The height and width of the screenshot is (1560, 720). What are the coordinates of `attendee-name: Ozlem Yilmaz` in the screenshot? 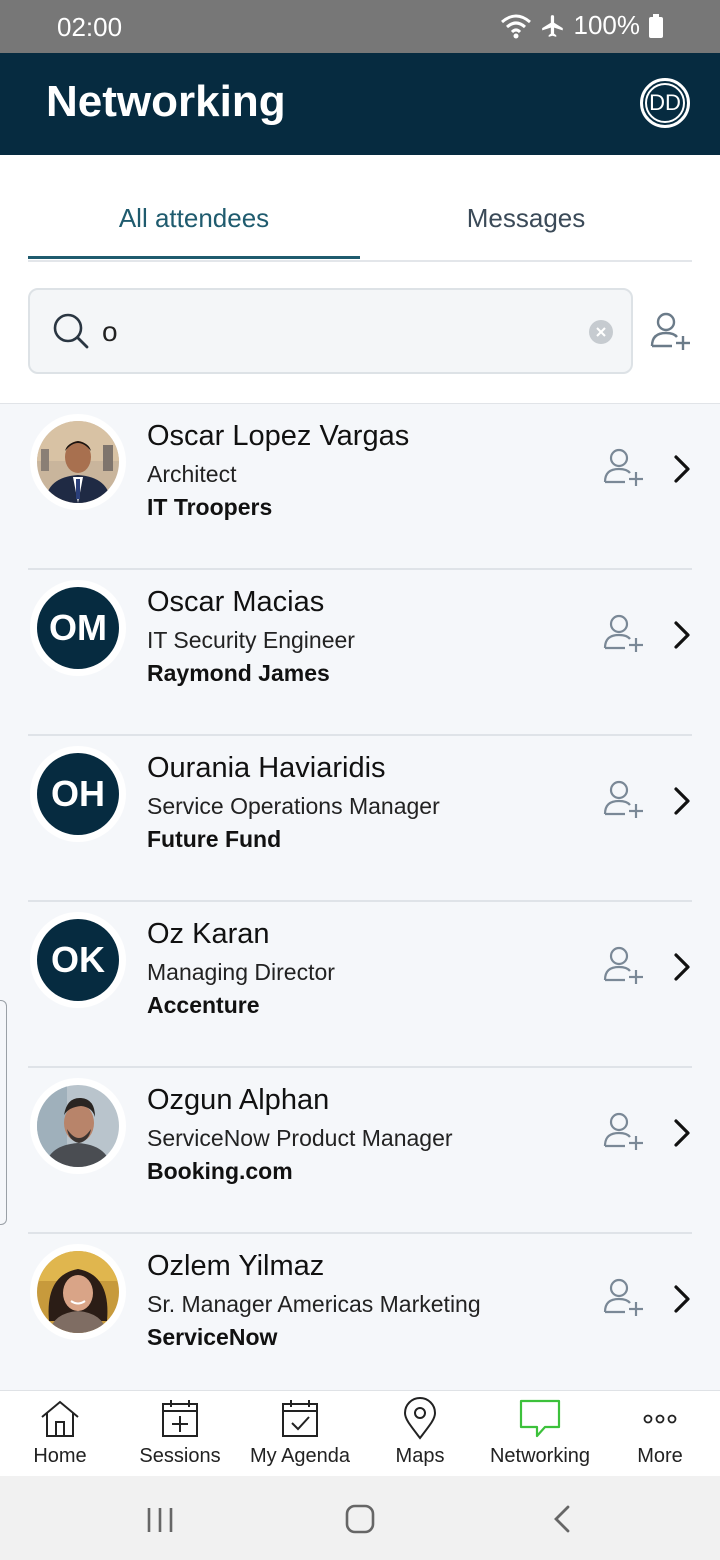 It's located at (236, 1266).